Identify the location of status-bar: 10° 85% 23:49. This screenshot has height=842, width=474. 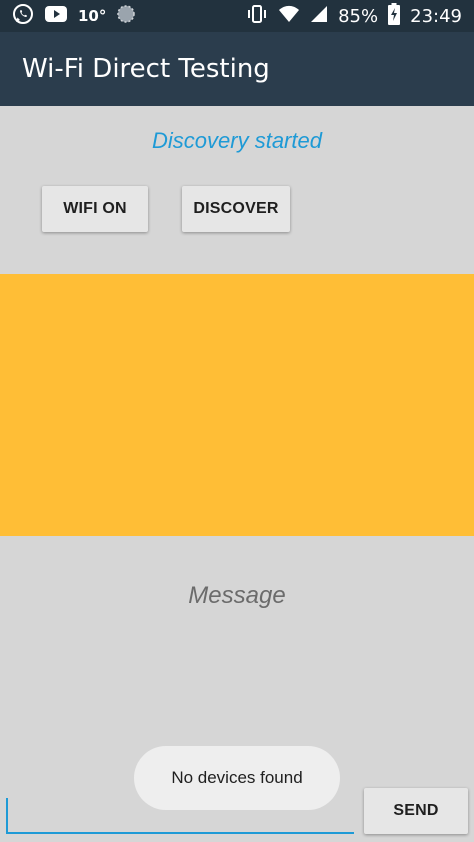
(237, 16).